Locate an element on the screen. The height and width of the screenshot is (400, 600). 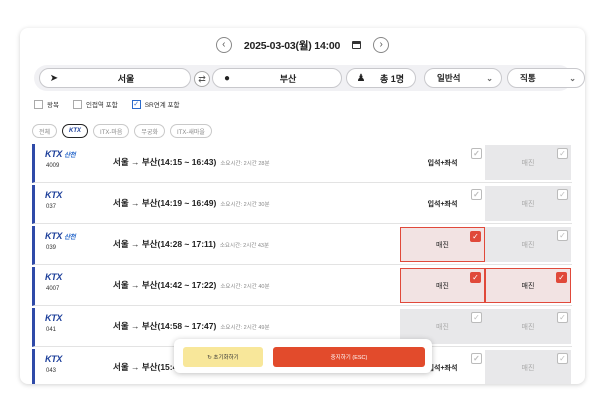
departure-datetime: 2025-03-03(월) 14:00 is located at coordinates (292, 45).